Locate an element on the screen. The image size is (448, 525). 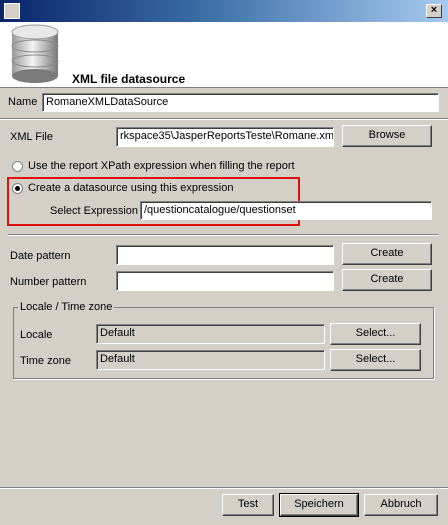
browse-button: Browse is located at coordinates (387, 136).